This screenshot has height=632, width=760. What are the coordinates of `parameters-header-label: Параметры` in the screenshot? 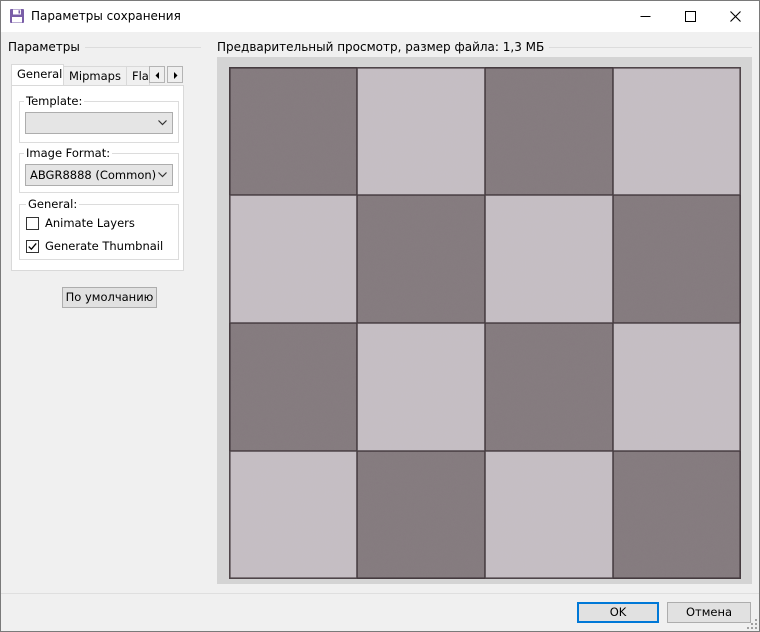 It's located at (46, 47).